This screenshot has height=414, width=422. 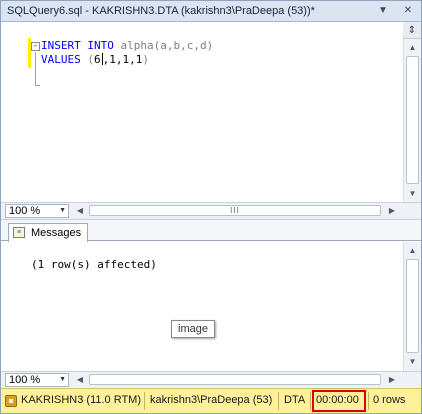 What do you see at coordinates (145, 59) in the screenshot?
I see `values-close-paren: )` at bounding box center [145, 59].